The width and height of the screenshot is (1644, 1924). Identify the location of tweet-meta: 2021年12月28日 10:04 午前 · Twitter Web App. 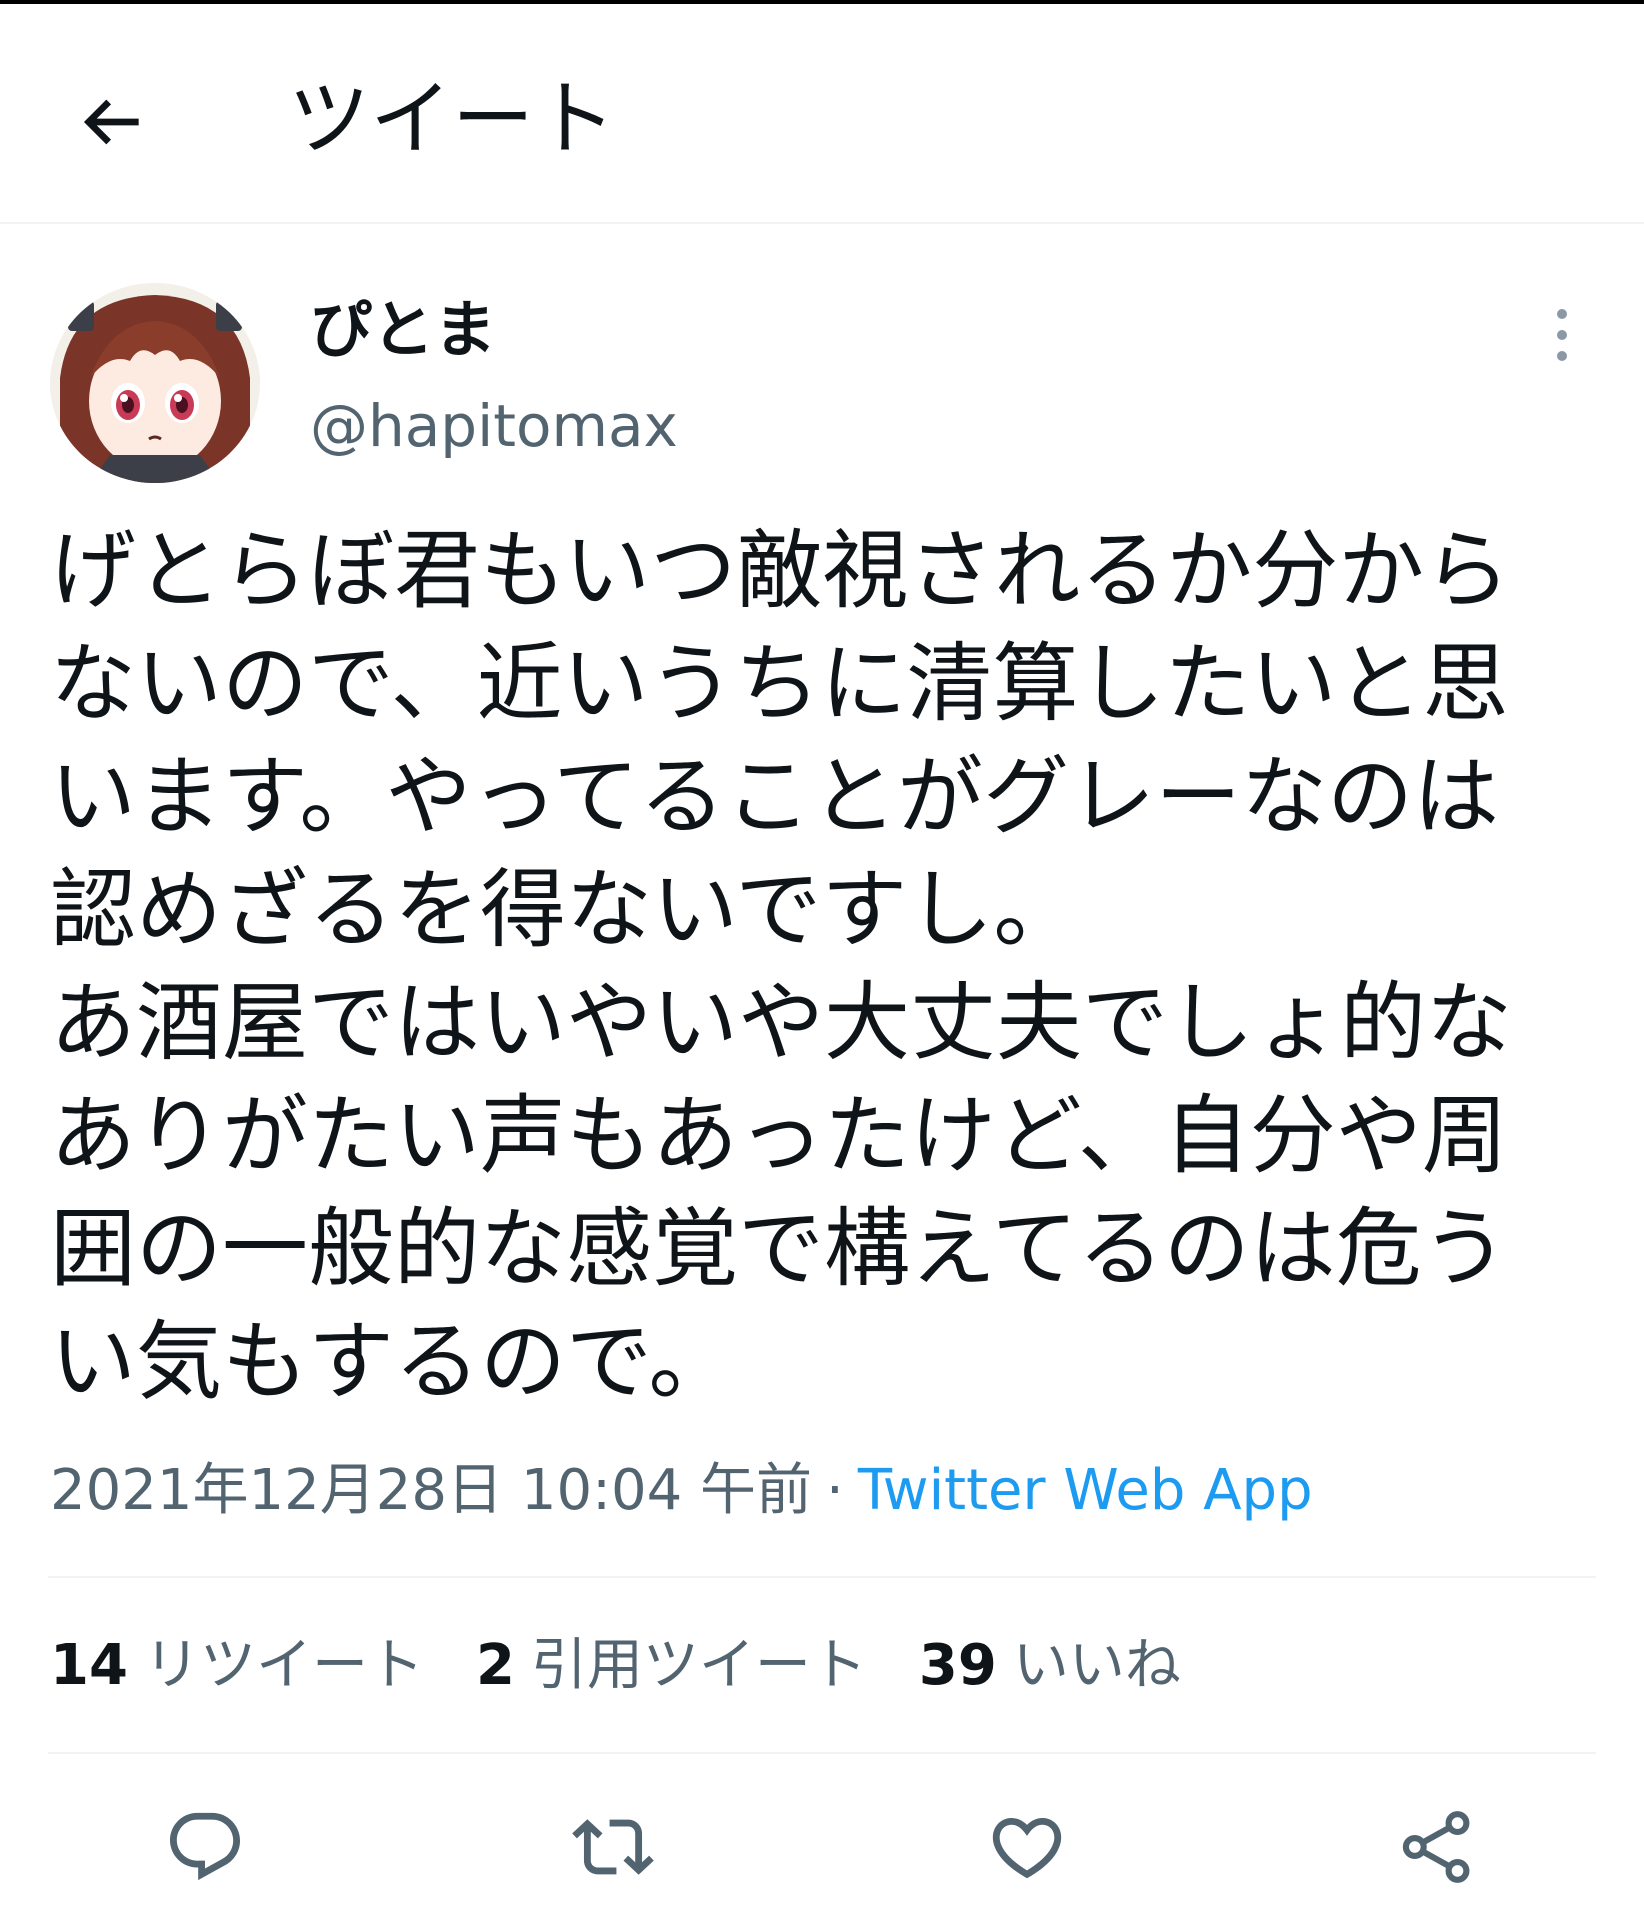
(681, 1491).